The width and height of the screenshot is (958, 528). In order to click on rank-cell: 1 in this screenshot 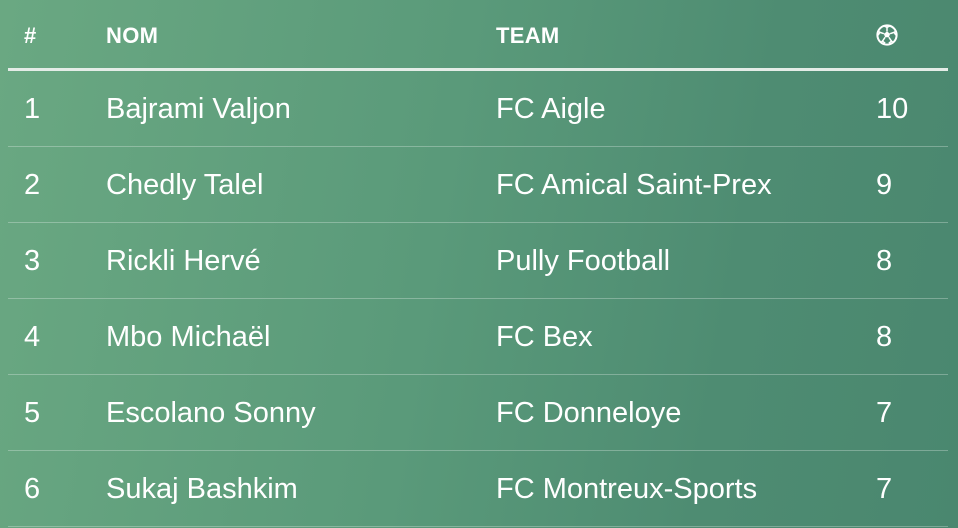, I will do `click(32, 109)`.